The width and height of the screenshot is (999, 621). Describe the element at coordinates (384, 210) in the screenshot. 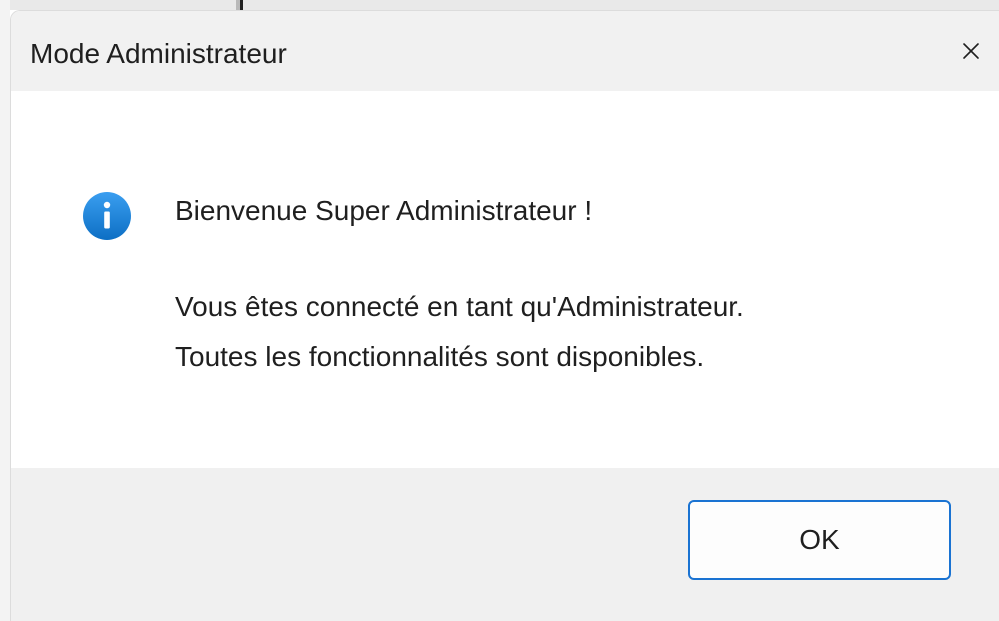

I see `message-welcome: Bienvenue Super Administrateur !` at that location.